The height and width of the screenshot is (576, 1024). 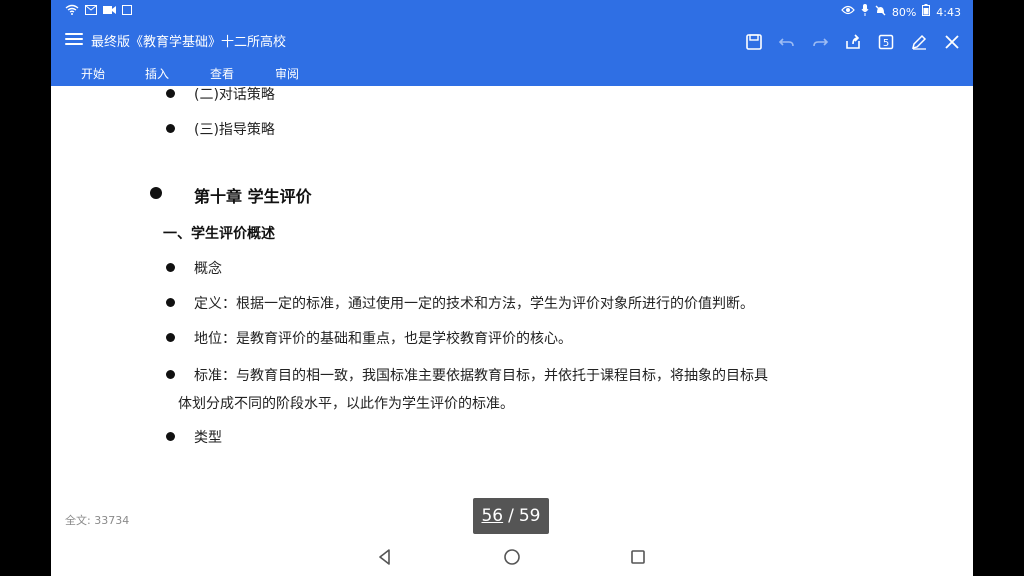 What do you see at coordinates (72, 11) in the screenshot?
I see `wifi-icon` at bounding box center [72, 11].